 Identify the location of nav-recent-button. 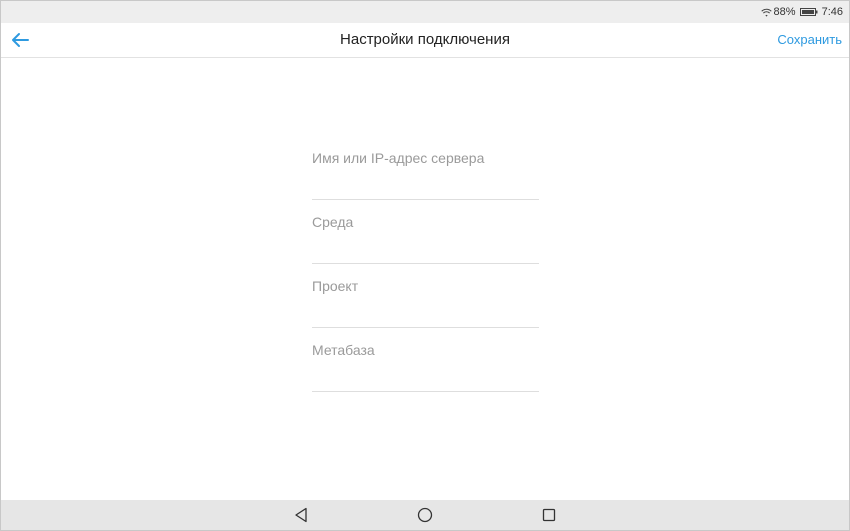
(549, 515).